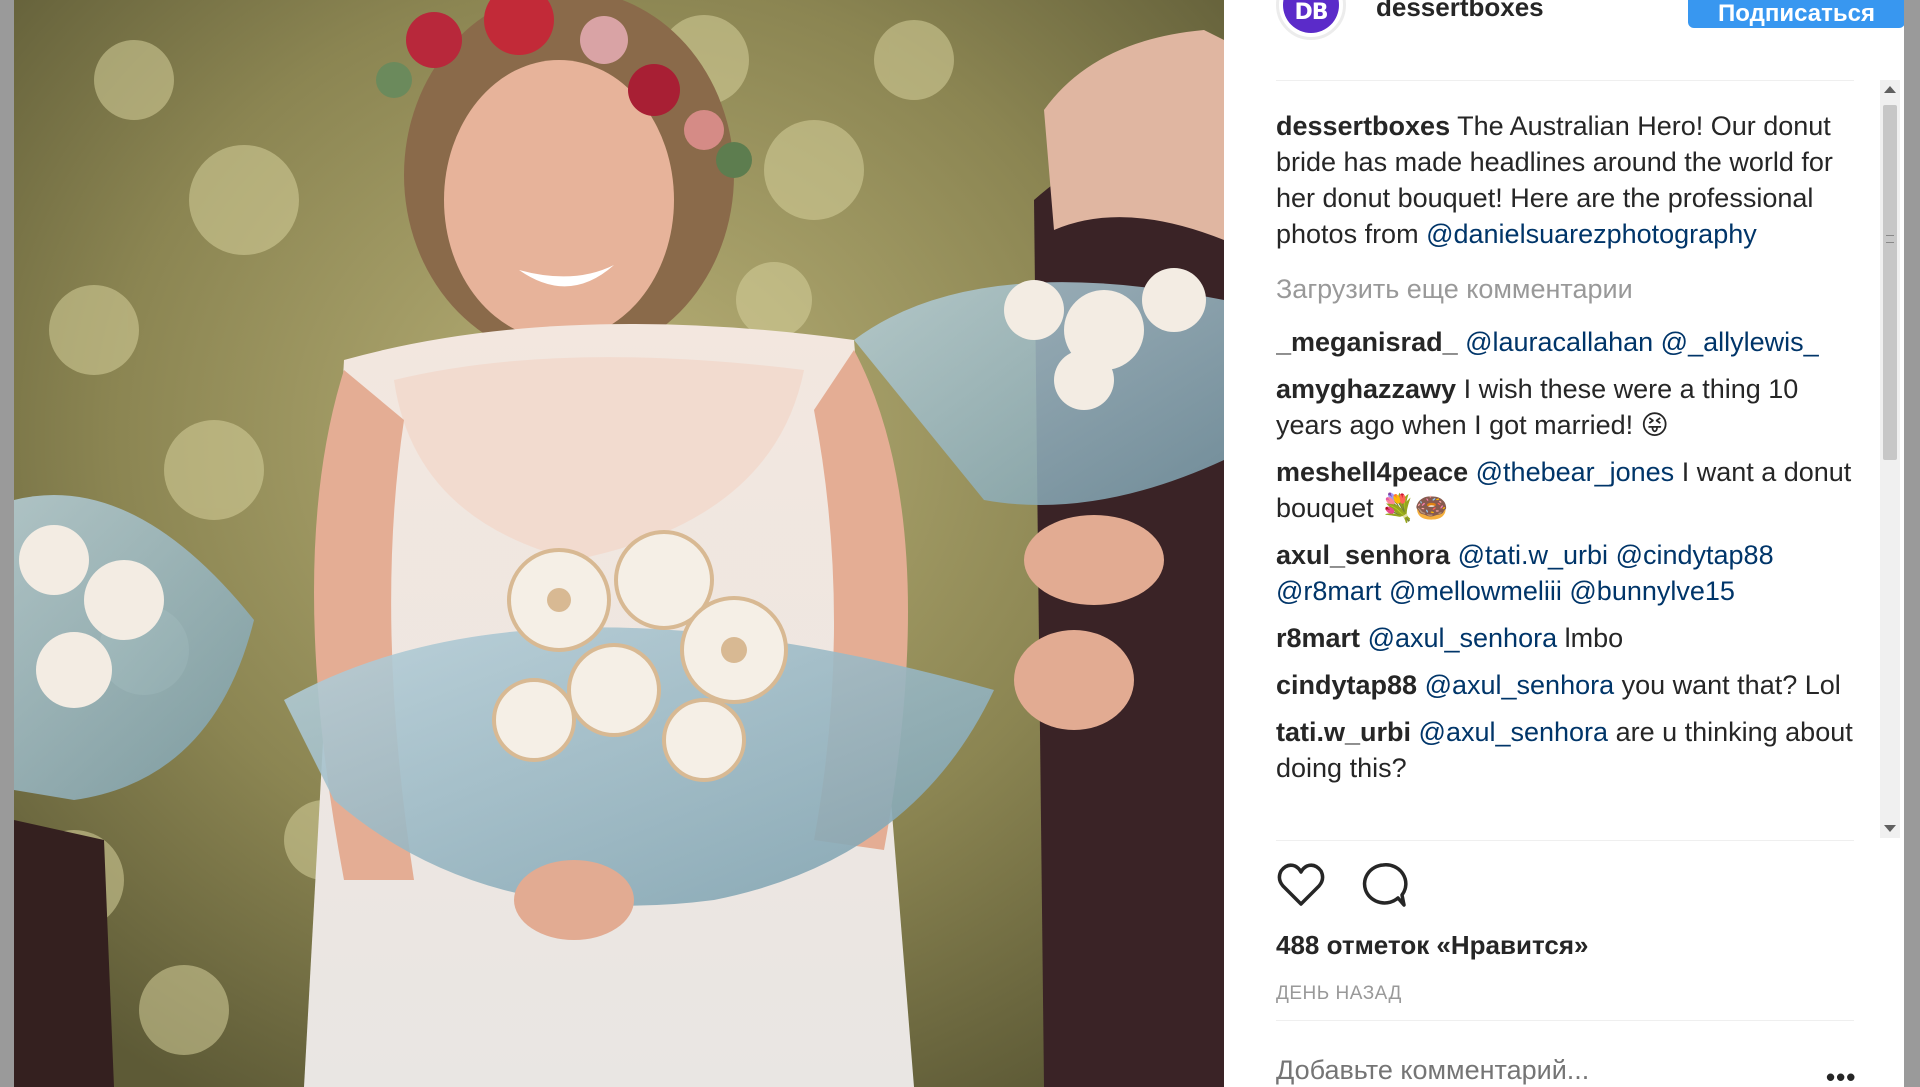 This screenshot has height=1087, width=1920. What do you see at coordinates (1363, 126) in the screenshot?
I see `caption-username: dessertboxes` at bounding box center [1363, 126].